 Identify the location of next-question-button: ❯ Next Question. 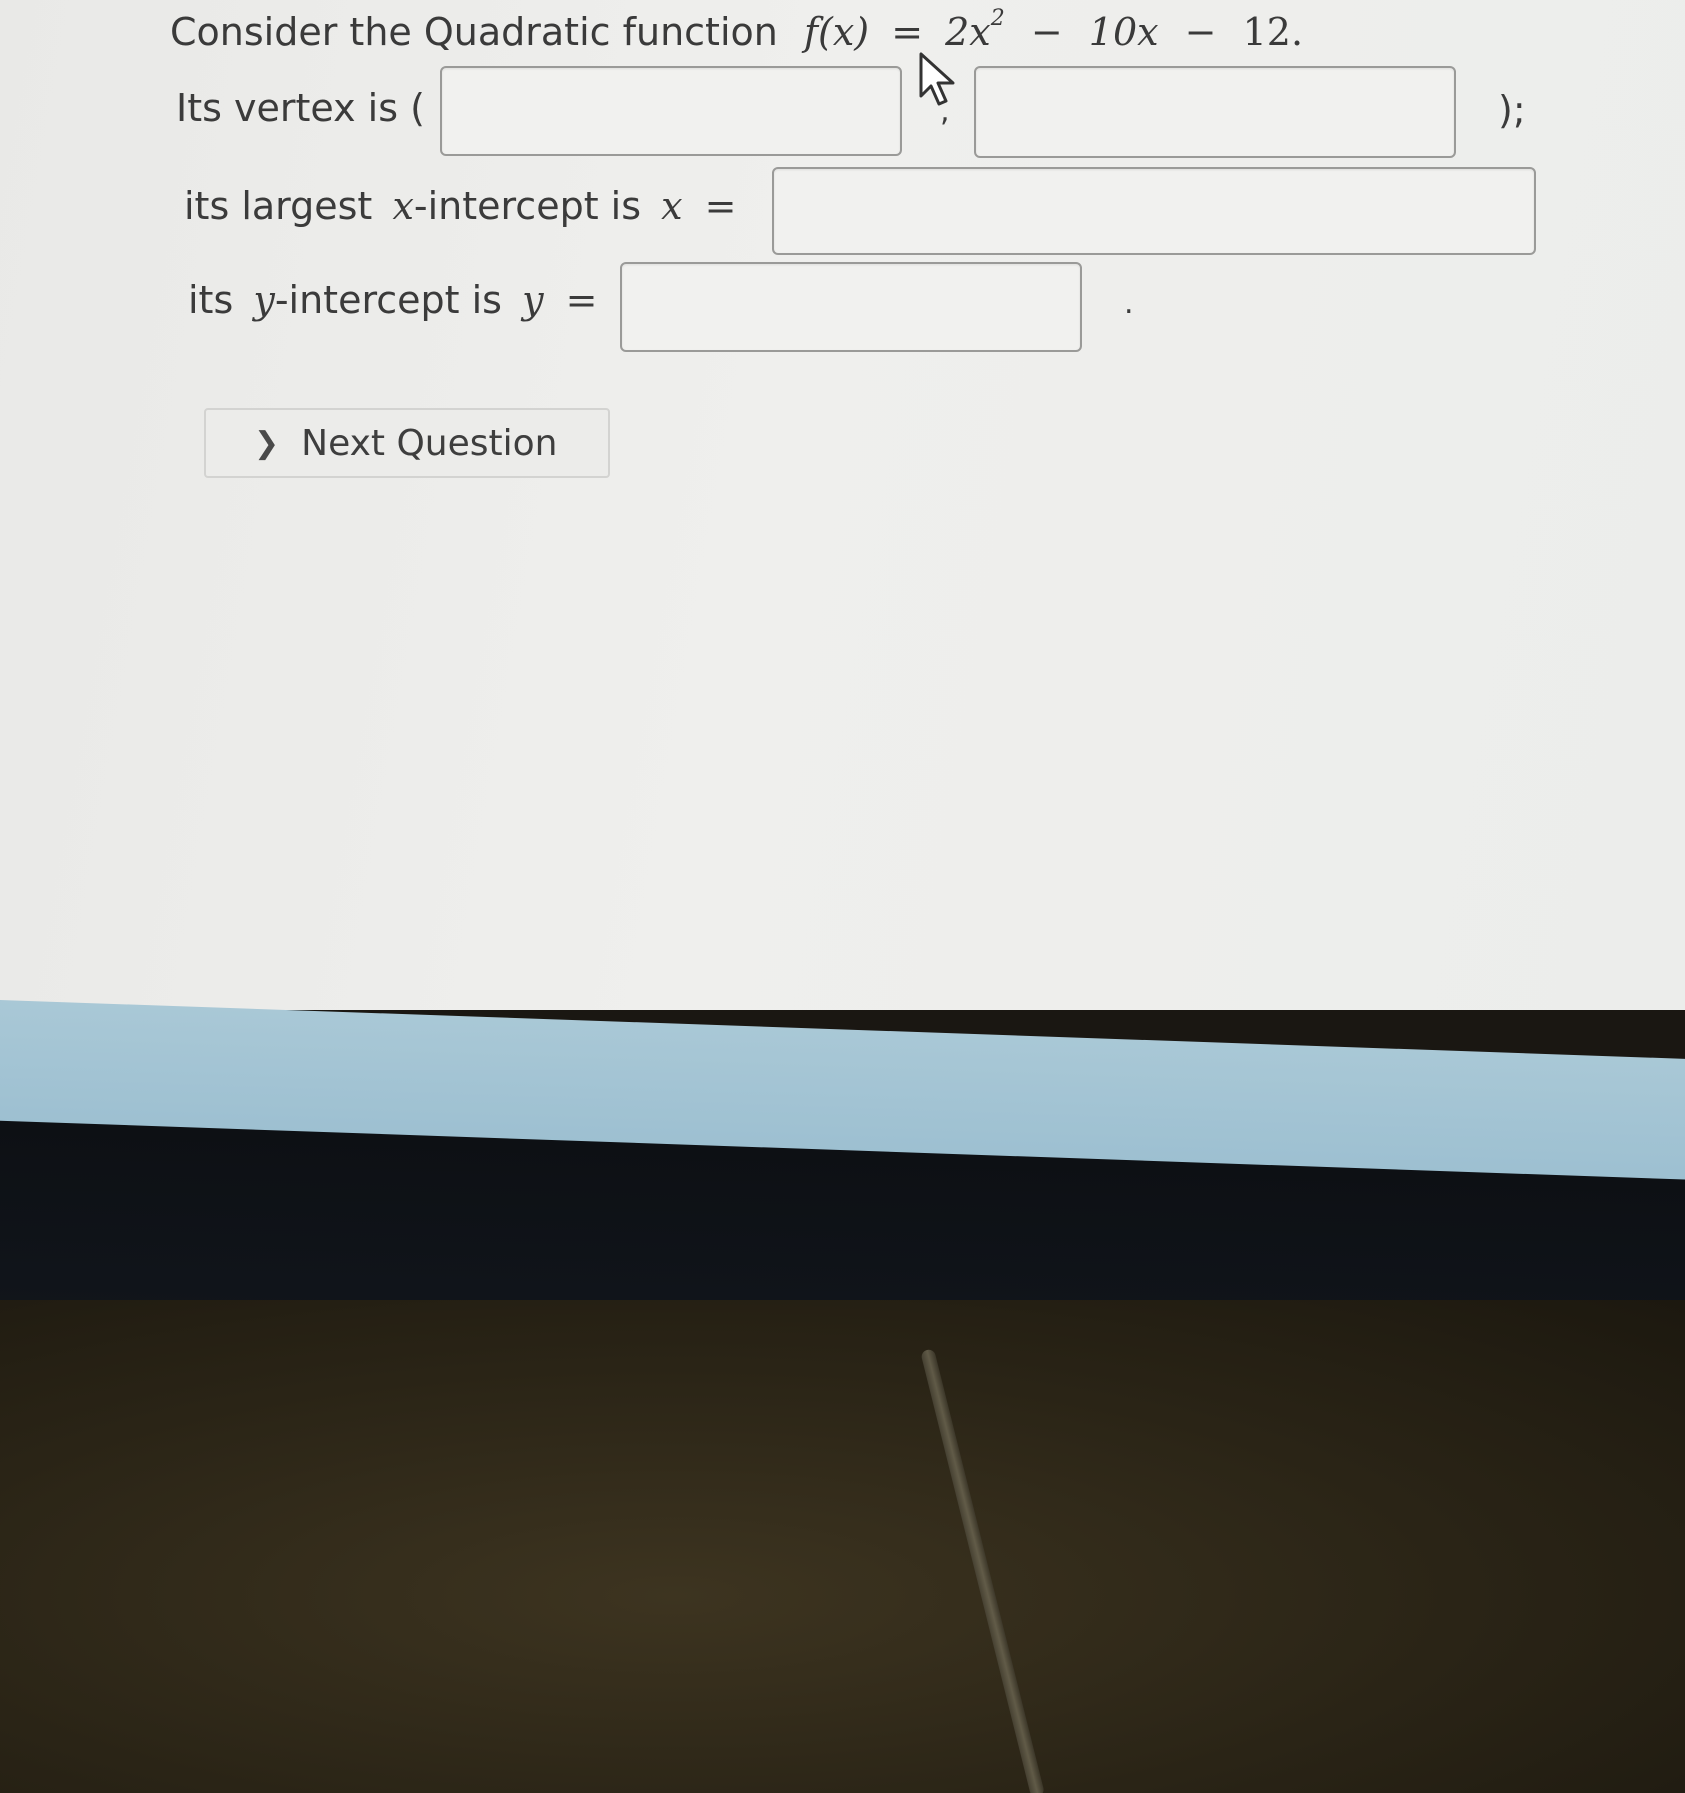
(407, 443).